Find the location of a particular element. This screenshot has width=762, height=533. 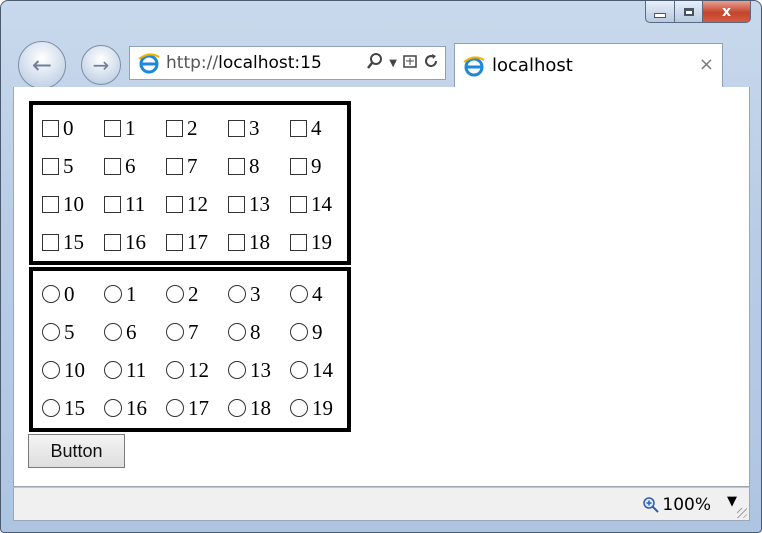

checkbox-item: 13 is located at coordinates (249, 204).